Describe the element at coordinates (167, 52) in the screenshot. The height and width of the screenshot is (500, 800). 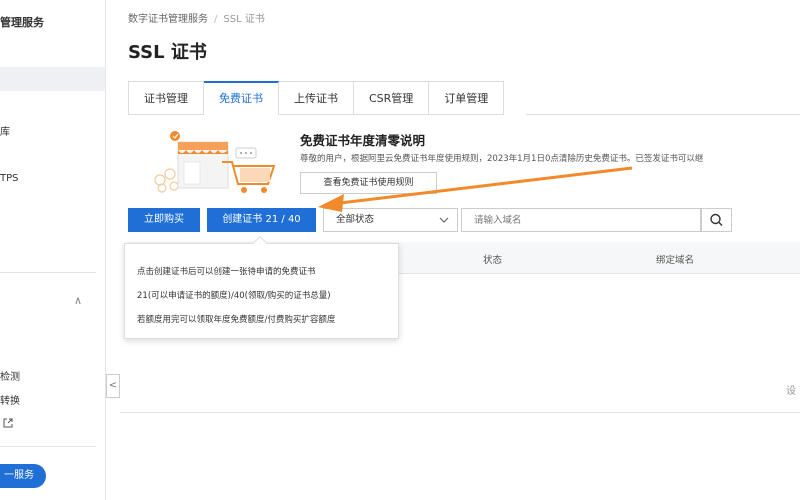
I see `page-title: SSL 证书` at that location.